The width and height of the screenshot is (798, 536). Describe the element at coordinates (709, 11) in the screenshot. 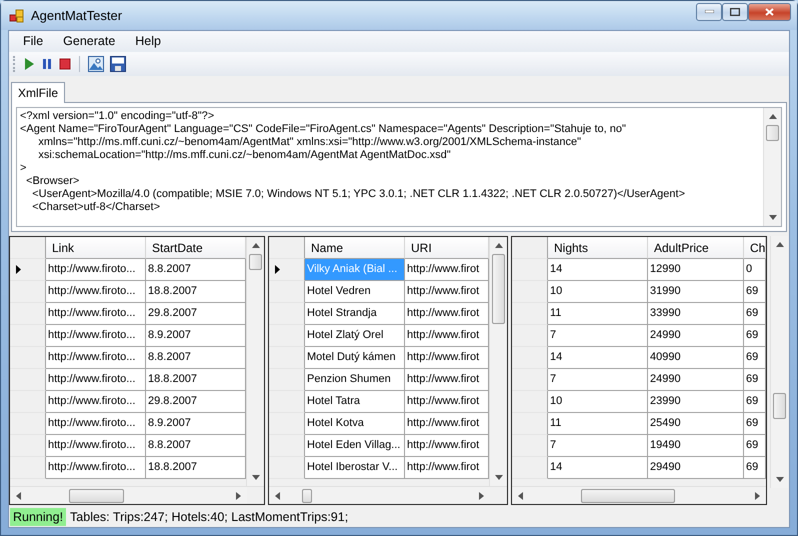

I see `minimize-button` at that location.